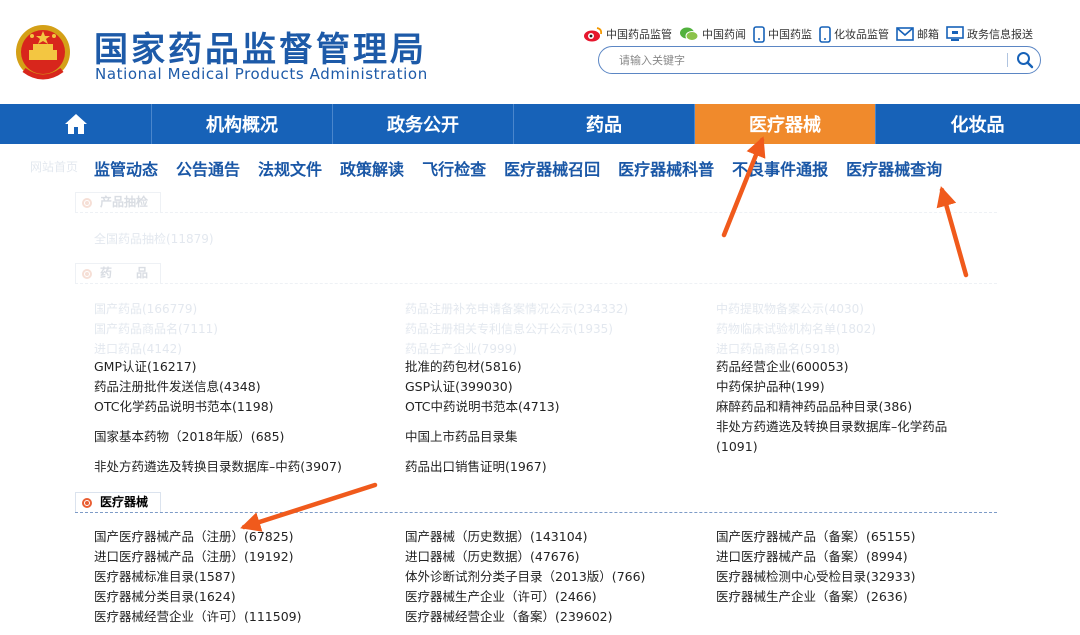 The image size is (1080, 635). Describe the element at coordinates (814, 407) in the screenshot. I see `drug-link: 麻醉药品和精神药品品种目录(386)` at that location.